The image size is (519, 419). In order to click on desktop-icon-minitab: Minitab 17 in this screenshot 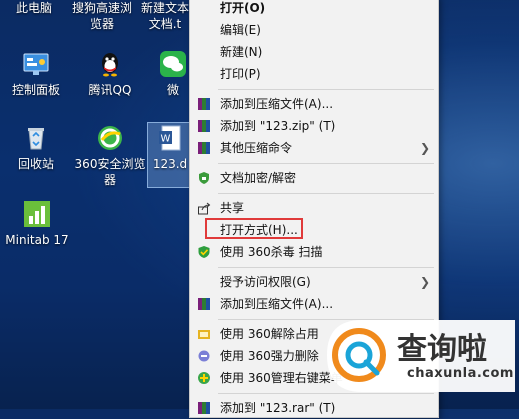, I will do `click(37, 224)`.